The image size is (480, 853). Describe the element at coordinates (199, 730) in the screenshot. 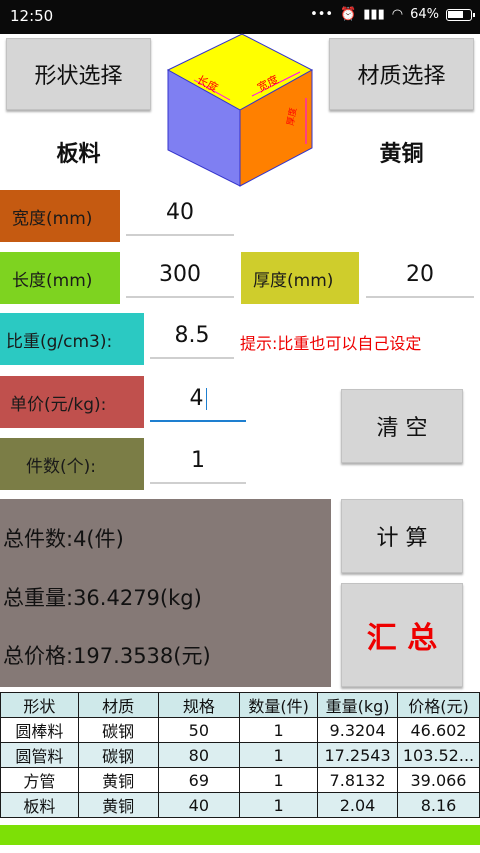

I see `cell-spec: 50` at that location.